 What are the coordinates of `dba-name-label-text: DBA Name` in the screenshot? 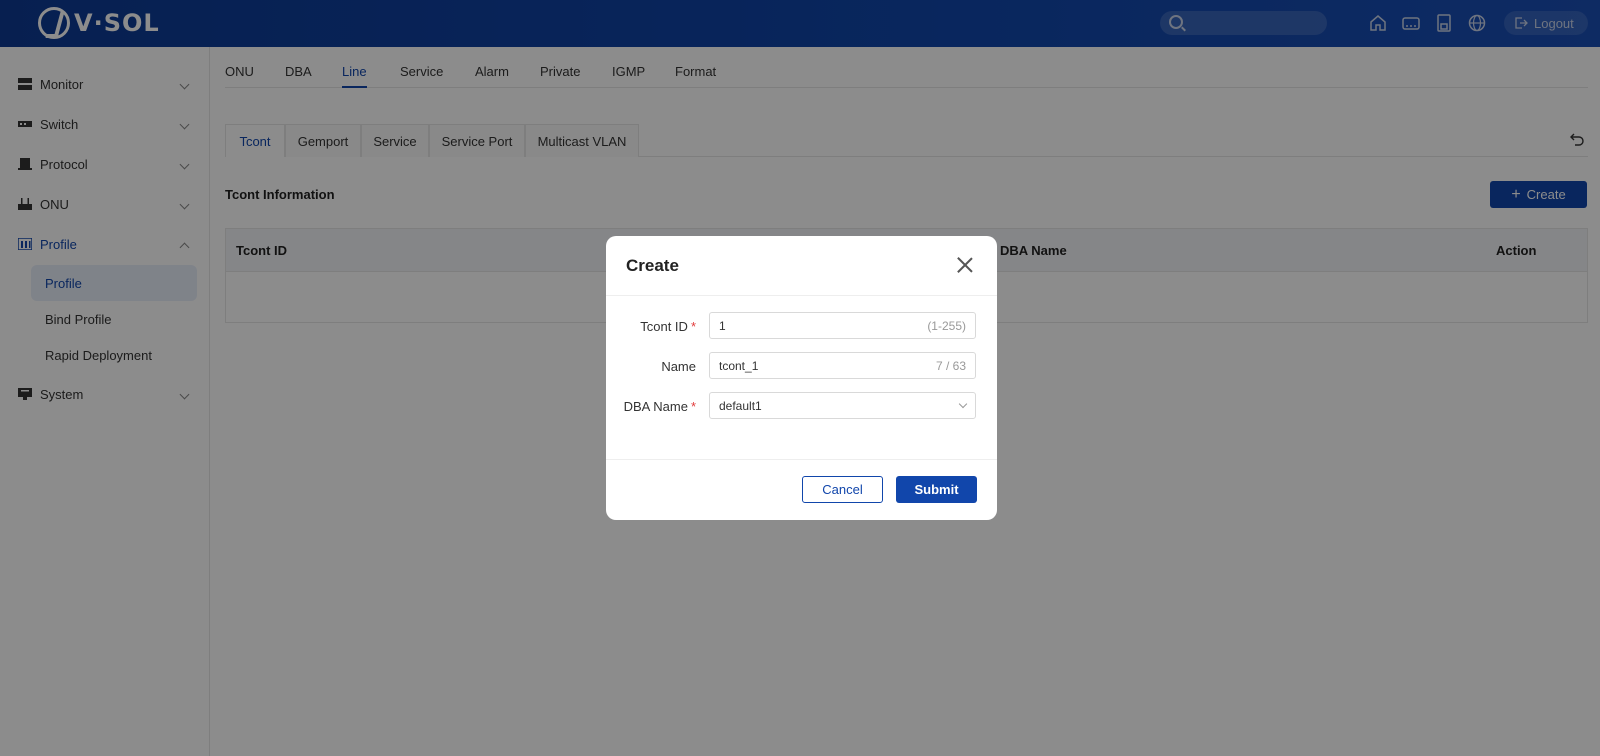 It's located at (655, 406).